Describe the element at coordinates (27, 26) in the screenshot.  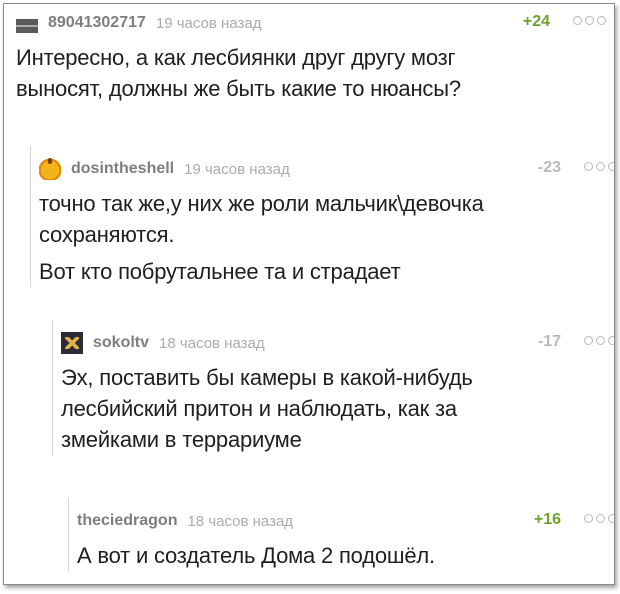
I see `avatar` at that location.